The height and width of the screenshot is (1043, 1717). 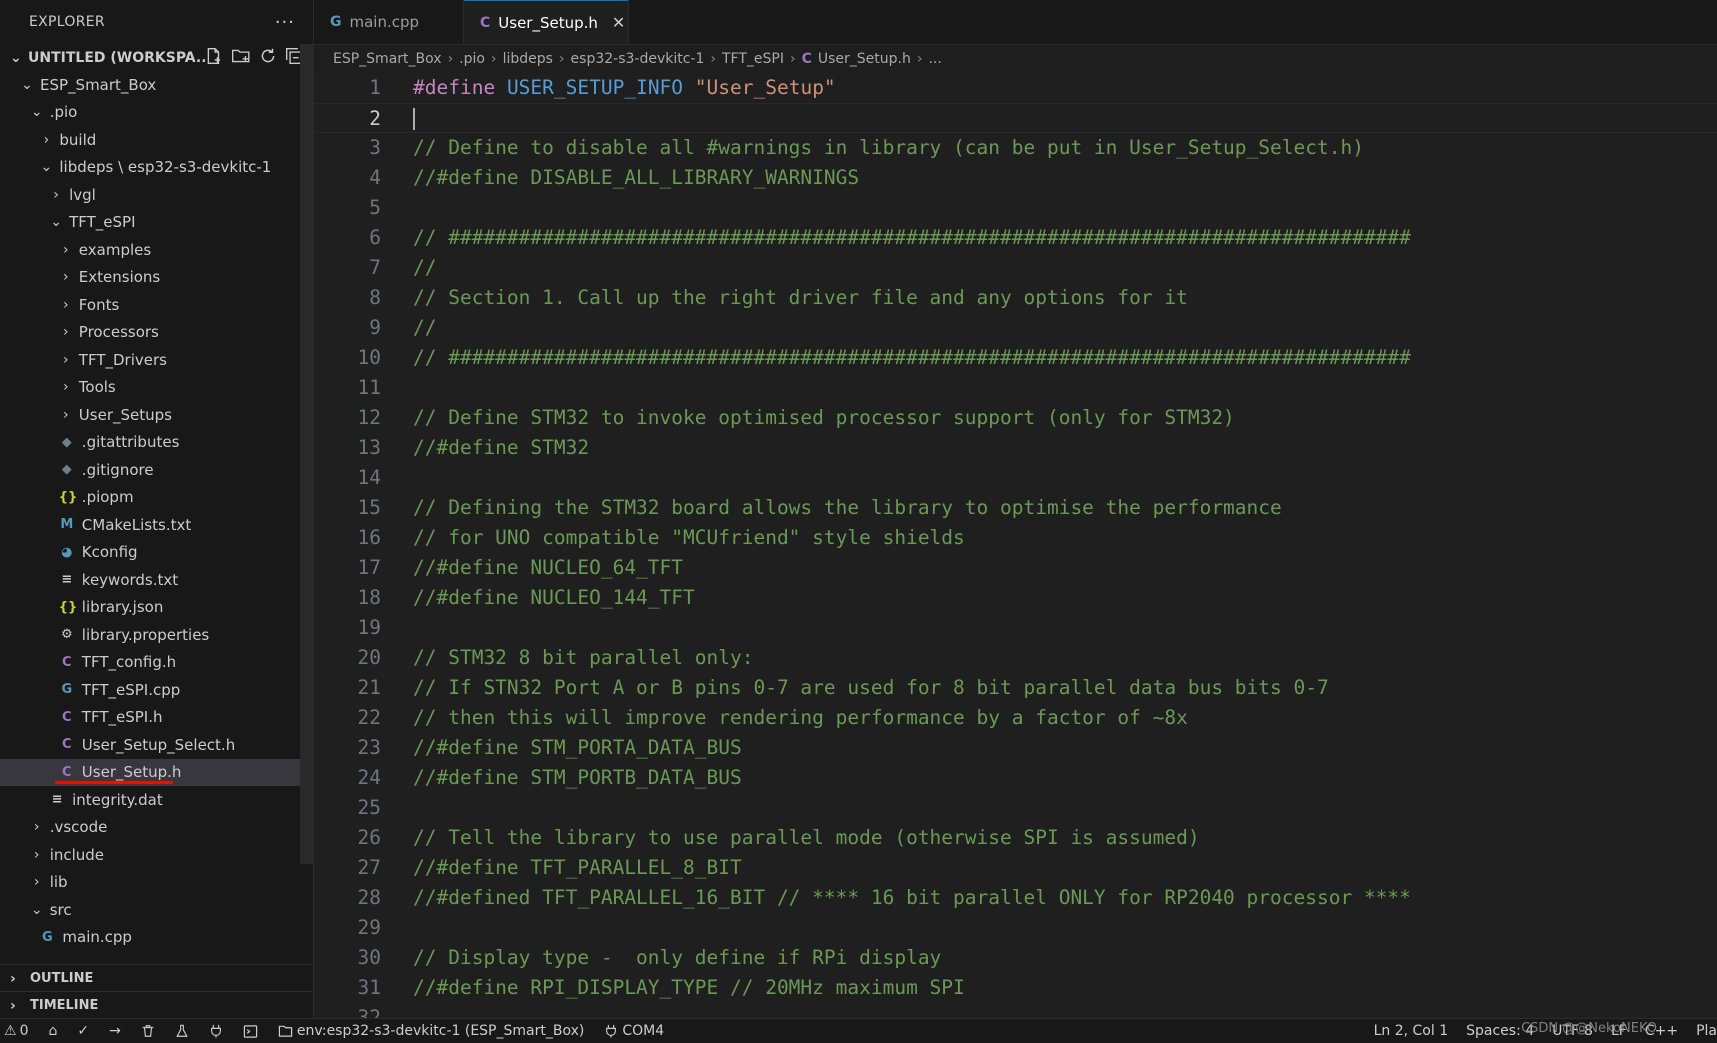 What do you see at coordinates (389, 22) in the screenshot?
I see `tab-main-cpp: G main.cpp` at bounding box center [389, 22].